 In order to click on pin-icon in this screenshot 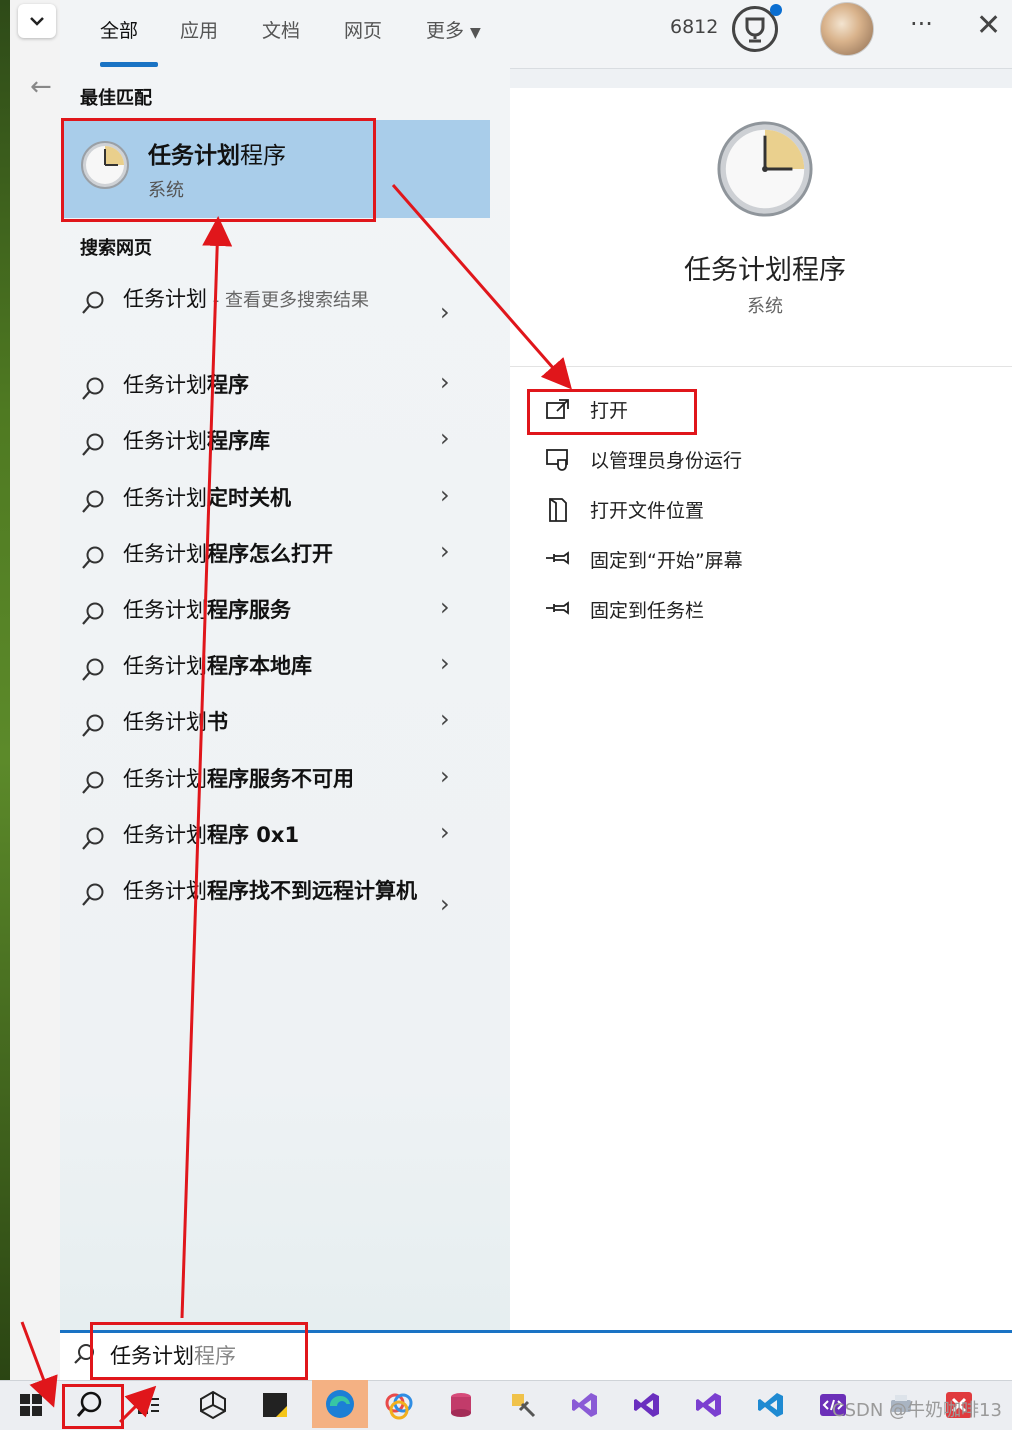, I will do `click(557, 558)`.